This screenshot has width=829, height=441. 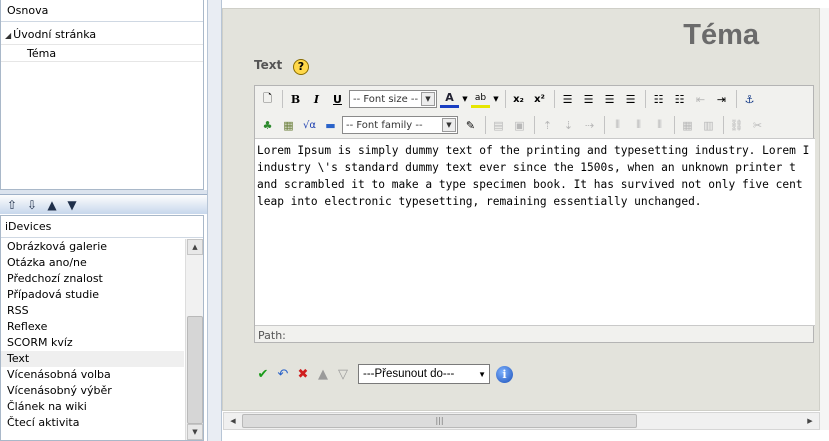 What do you see at coordinates (92, 279) in the screenshot?
I see `idevice-item: Předchozí znalost` at bounding box center [92, 279].